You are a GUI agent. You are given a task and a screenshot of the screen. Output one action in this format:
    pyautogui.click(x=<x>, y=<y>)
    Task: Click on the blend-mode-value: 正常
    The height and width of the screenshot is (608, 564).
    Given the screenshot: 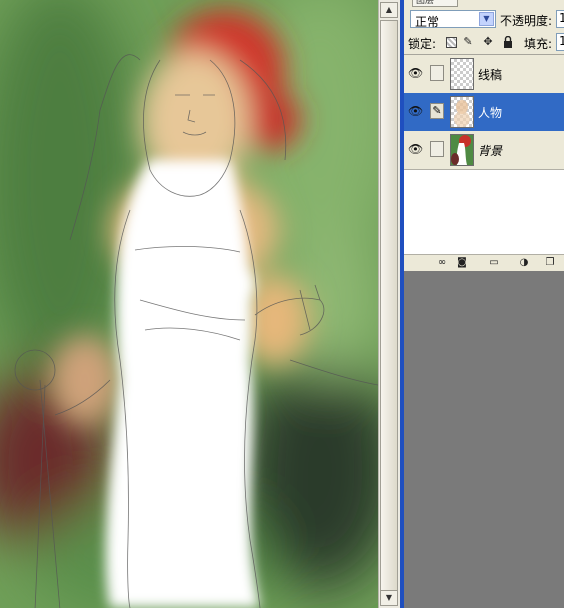 What is the action you would take?
    pyautogui.click(x=427, y=22)
    